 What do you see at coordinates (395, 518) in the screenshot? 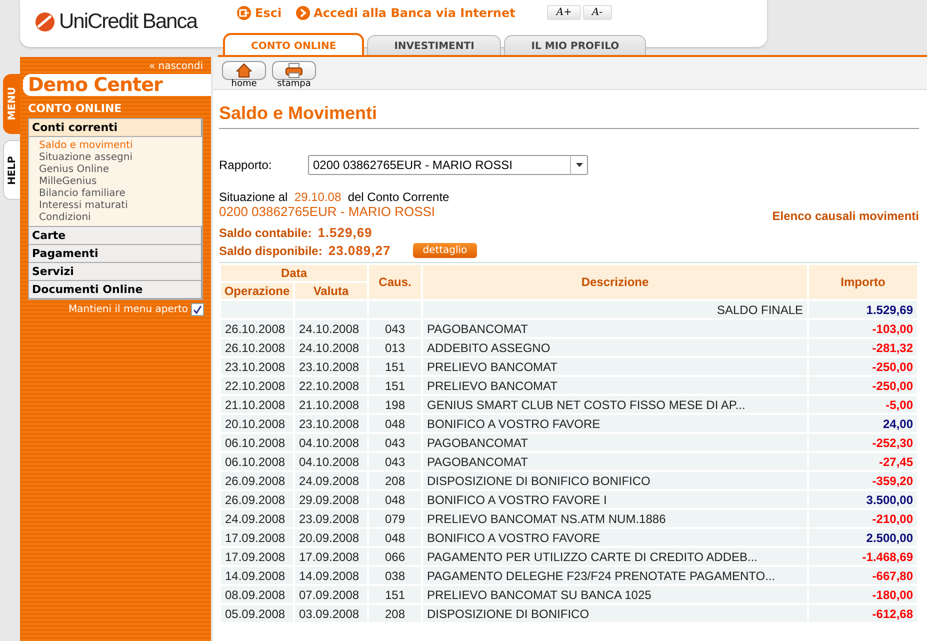
I see `table-cell: 079` at bounding box center [395, 518].